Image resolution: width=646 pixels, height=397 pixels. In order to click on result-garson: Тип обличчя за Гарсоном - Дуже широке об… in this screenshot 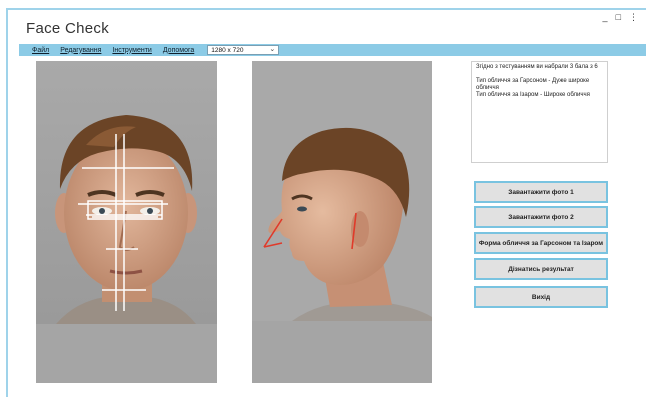, I will do `click(533, 84)`.